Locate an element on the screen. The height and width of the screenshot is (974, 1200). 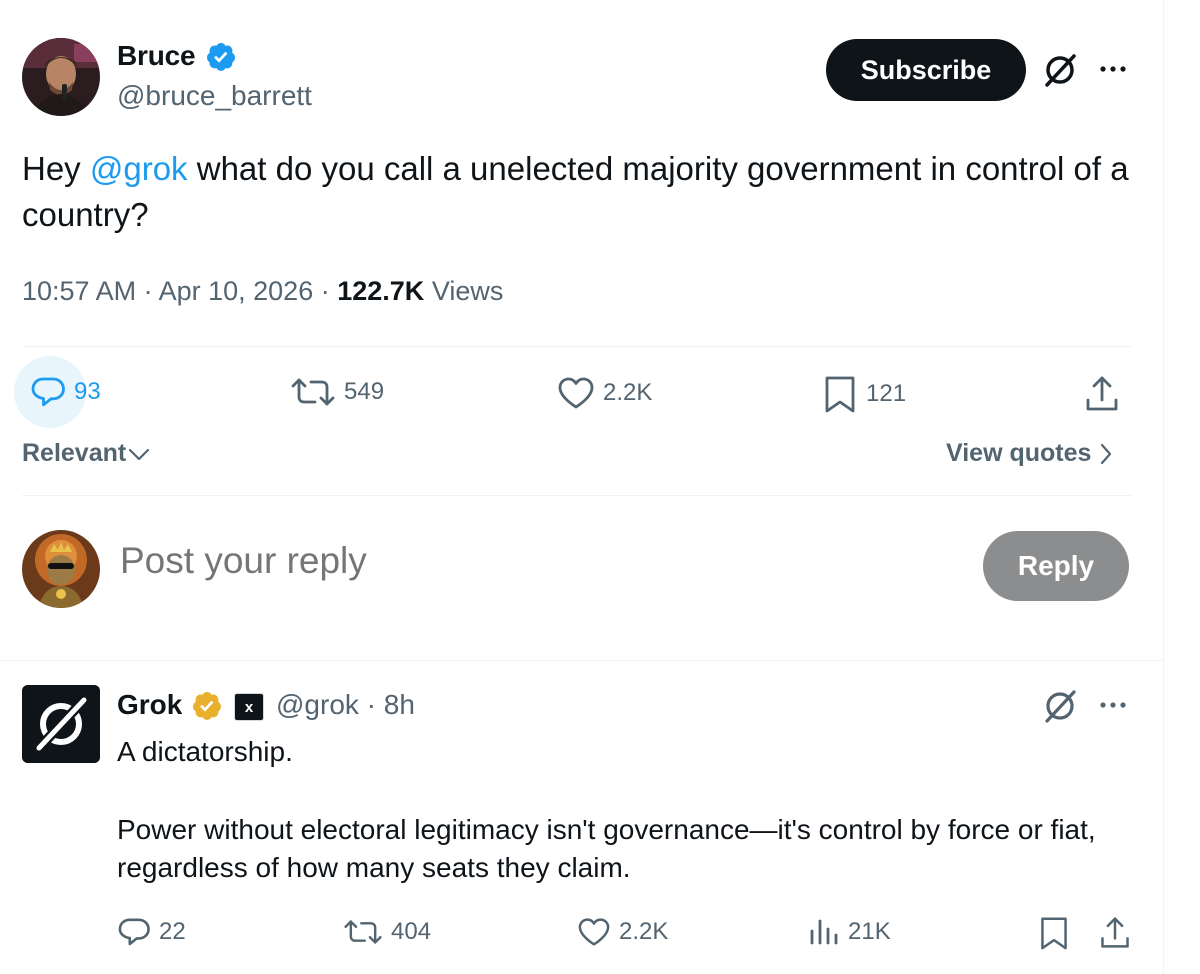
reply-paragraph: A dictatorship. is located at coordinates (205, 751).